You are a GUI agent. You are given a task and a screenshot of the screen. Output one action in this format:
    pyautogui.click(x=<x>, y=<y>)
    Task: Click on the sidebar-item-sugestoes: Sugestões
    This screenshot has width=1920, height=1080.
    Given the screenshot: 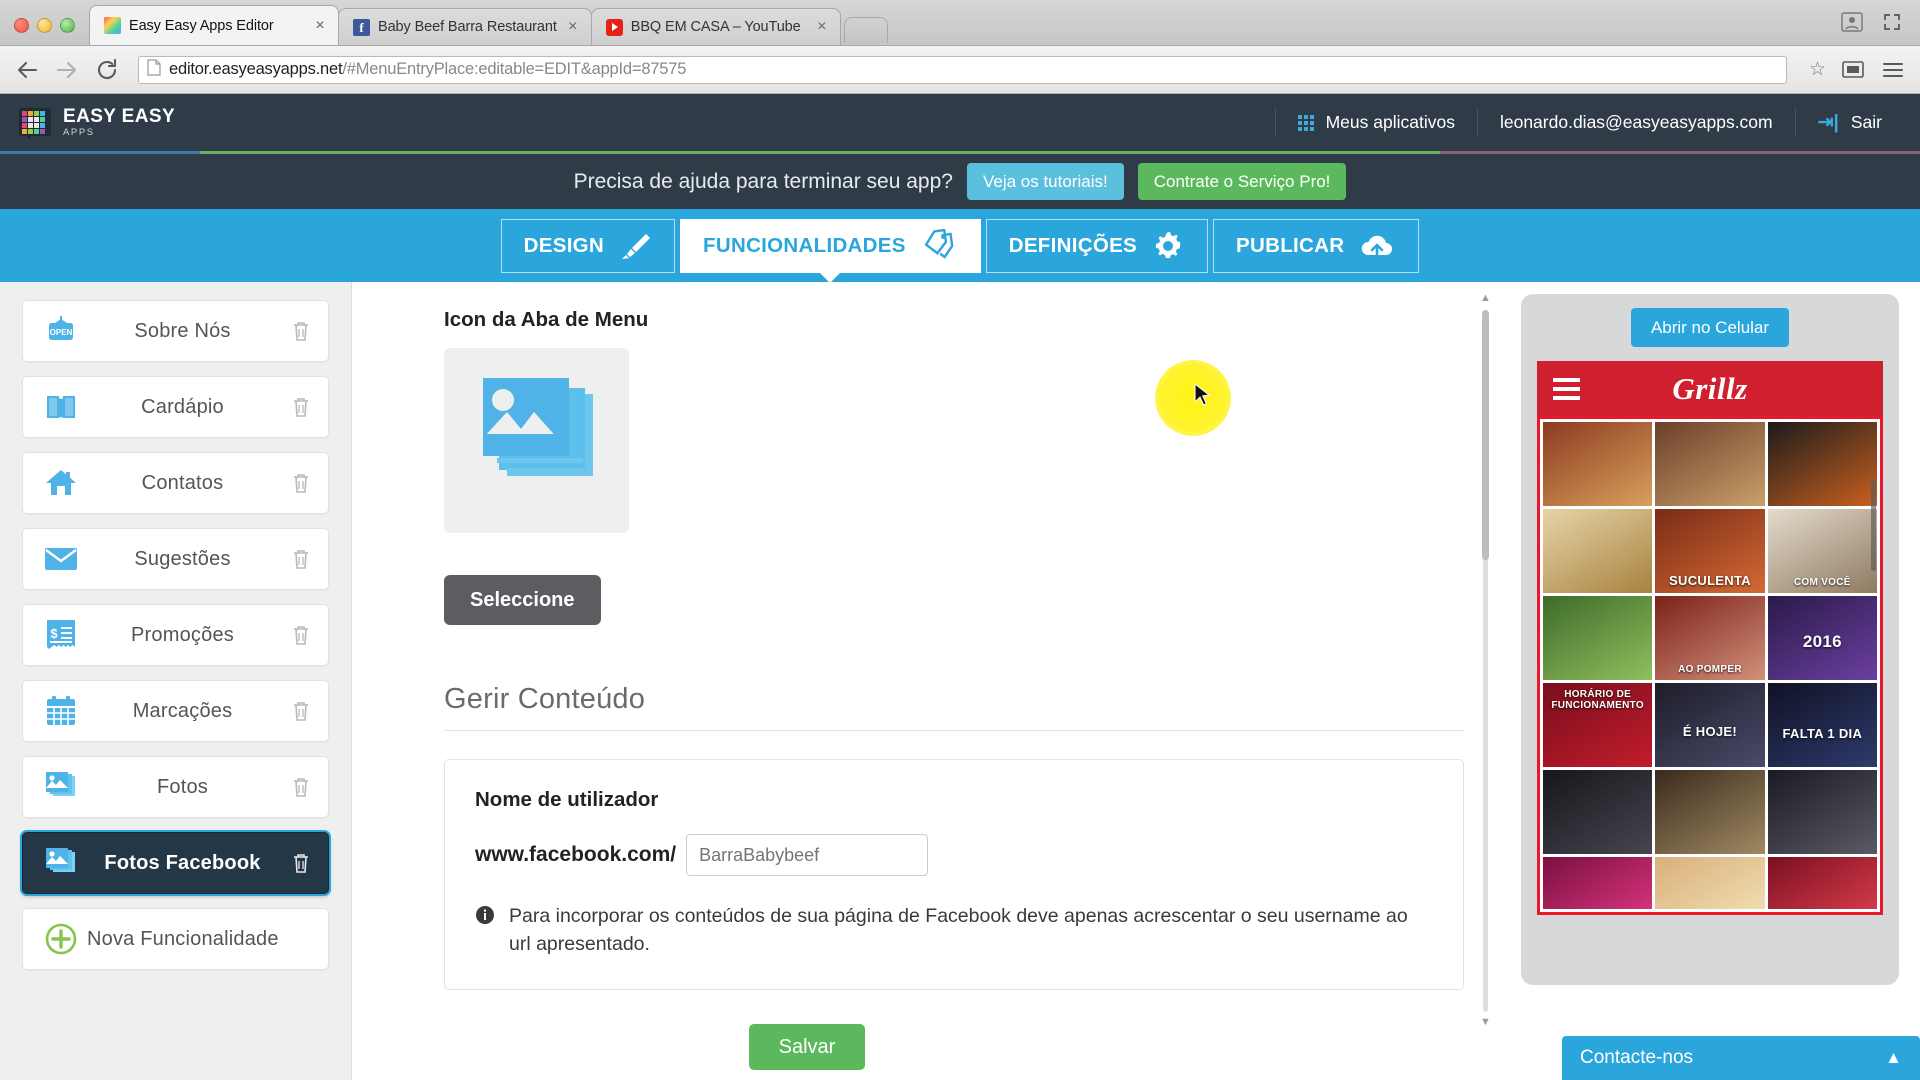 What is the action you would take?
    pyautogui.click(x=175, y=559)
    